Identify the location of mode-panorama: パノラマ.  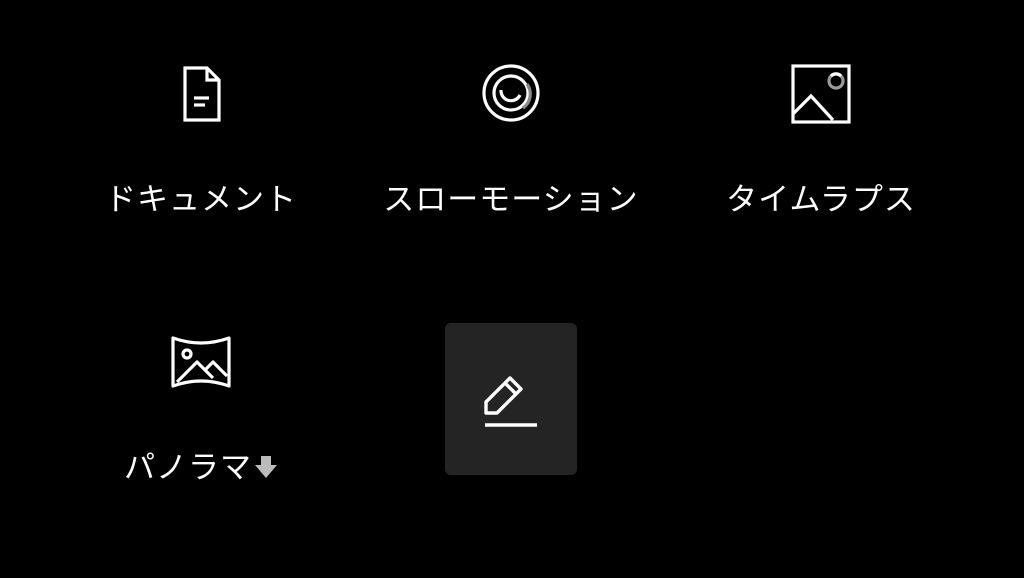
(201, 430).